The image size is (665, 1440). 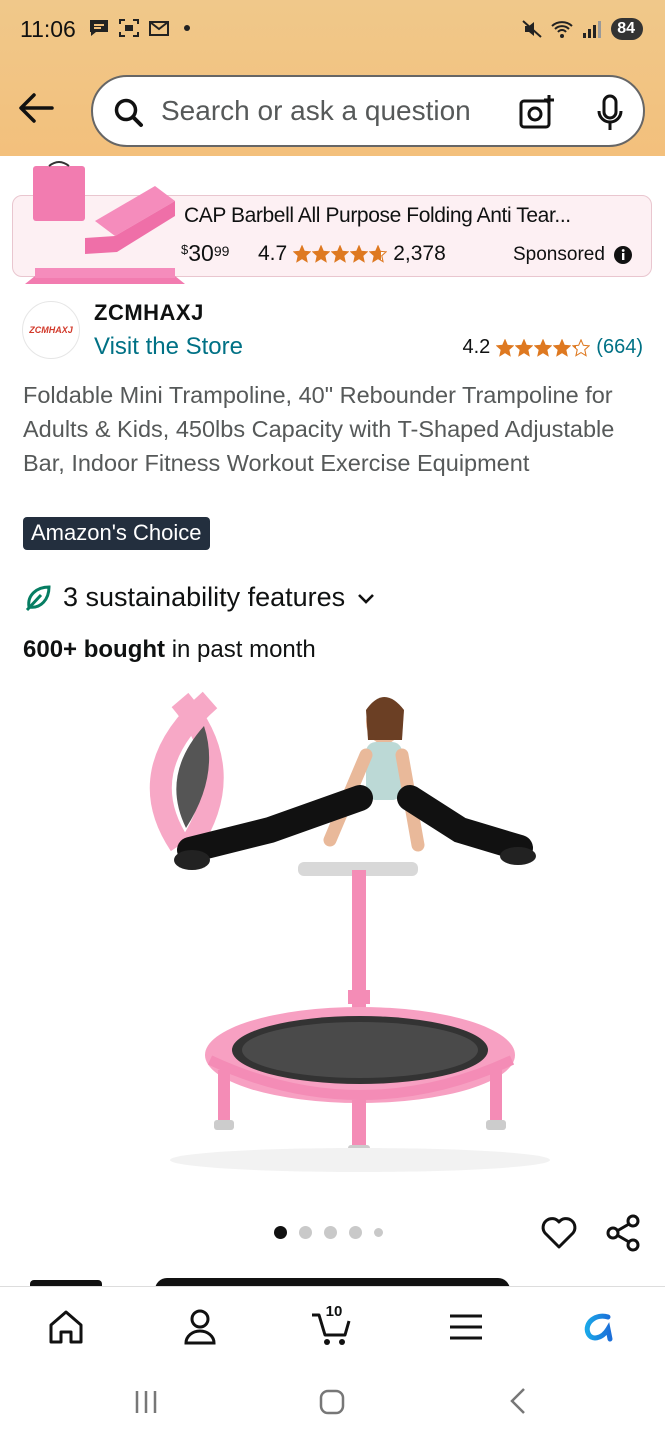 I want to click on cart-button: 10, so click(x=332, y=1326).